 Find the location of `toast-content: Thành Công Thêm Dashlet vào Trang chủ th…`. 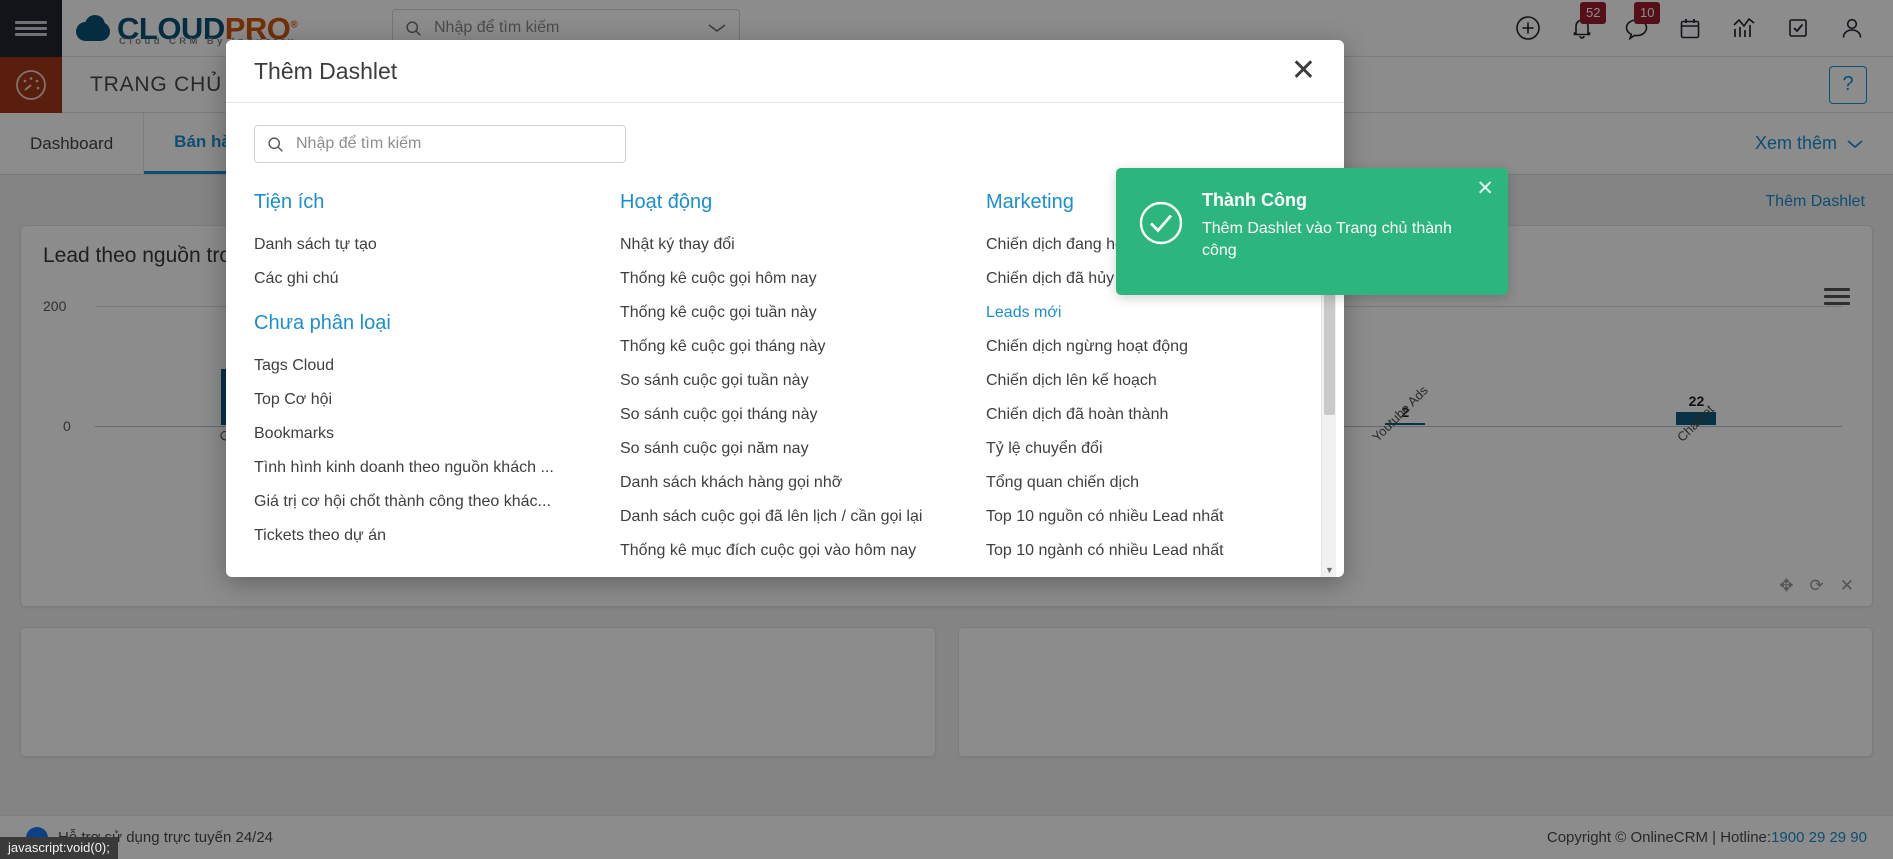

toast-content: Thành Công Thêm Dashlet vào Trang chủ th… is located at coordinates (1334, 241).